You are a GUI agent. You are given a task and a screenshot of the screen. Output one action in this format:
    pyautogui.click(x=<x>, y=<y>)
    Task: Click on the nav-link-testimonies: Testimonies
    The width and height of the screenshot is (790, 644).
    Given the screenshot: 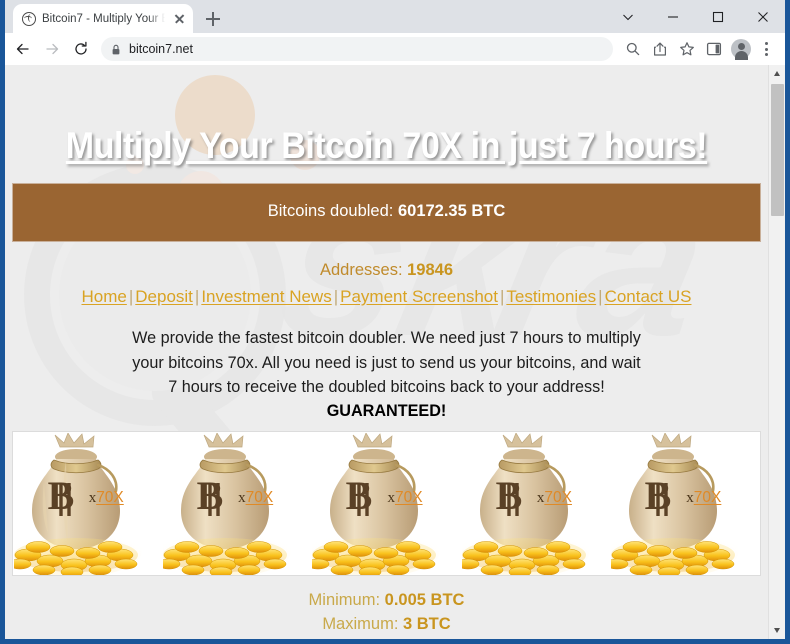 What is the action you would take?
    pyautogui.click(x=551, y=296)
    